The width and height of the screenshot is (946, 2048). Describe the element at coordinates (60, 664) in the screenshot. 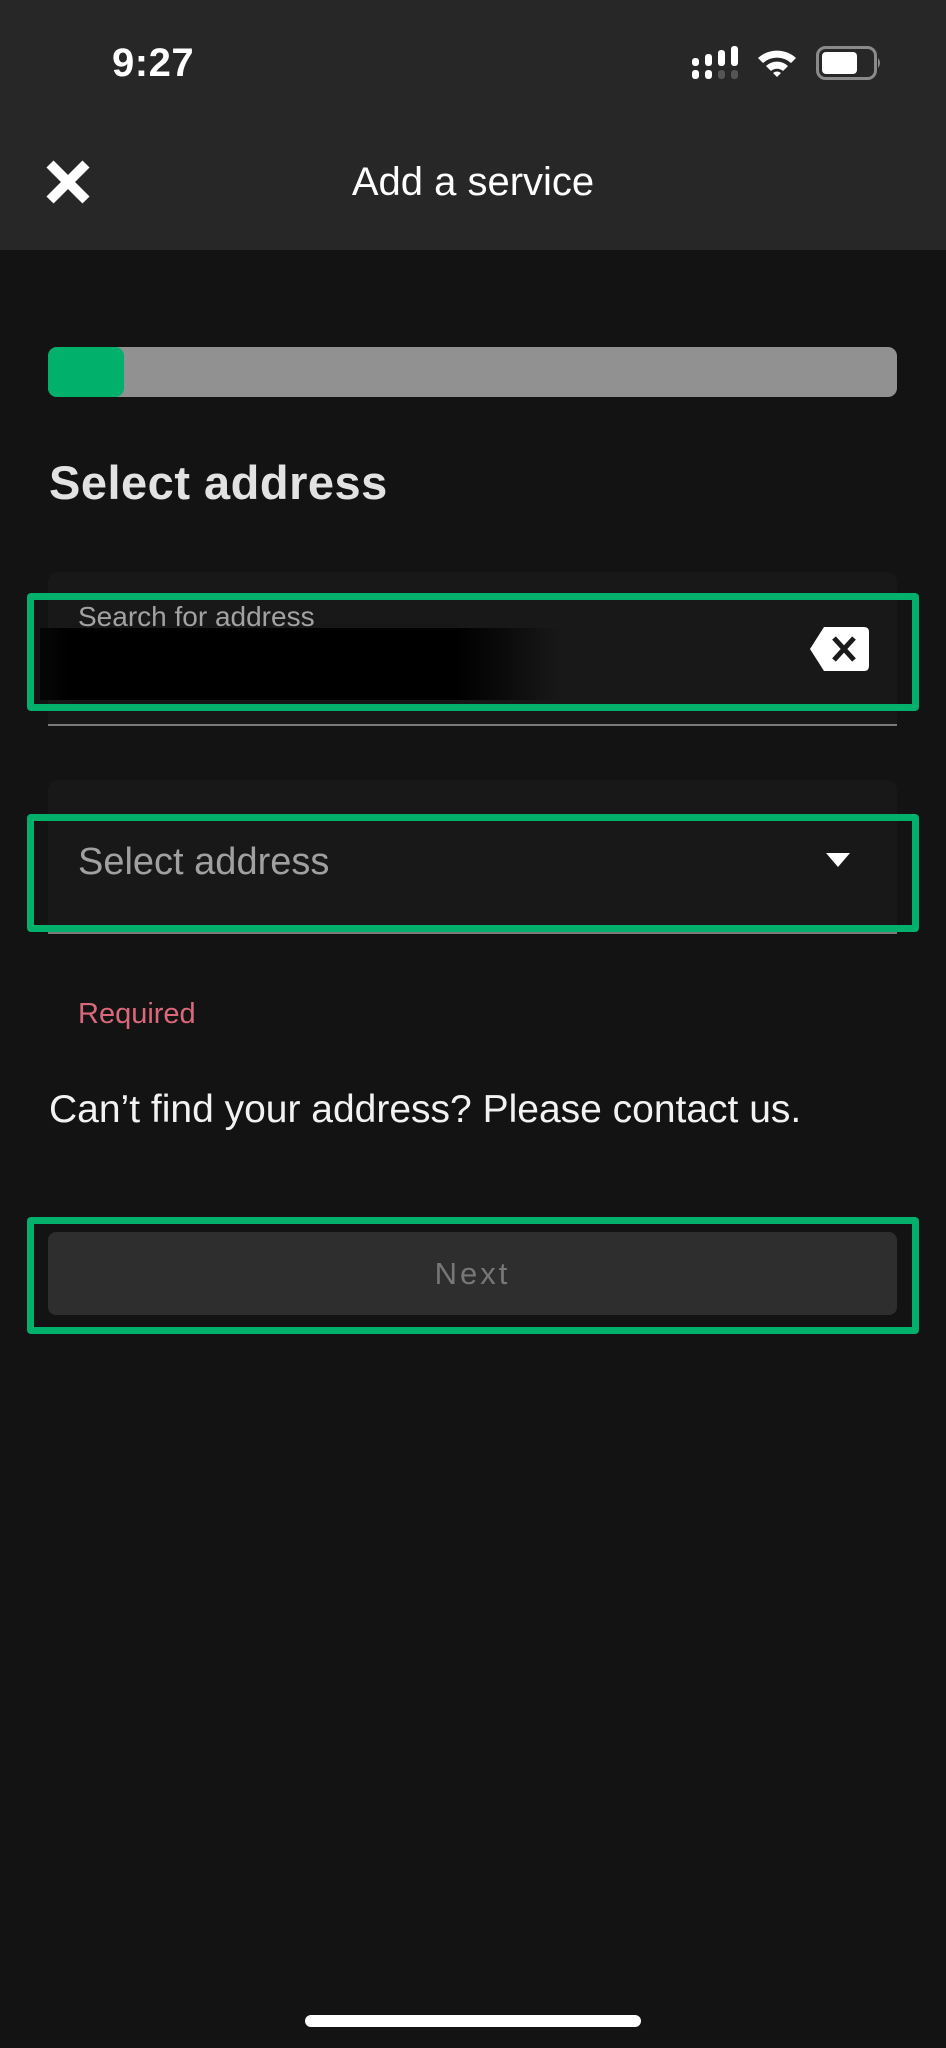

I see `redaction-edge` at that location.